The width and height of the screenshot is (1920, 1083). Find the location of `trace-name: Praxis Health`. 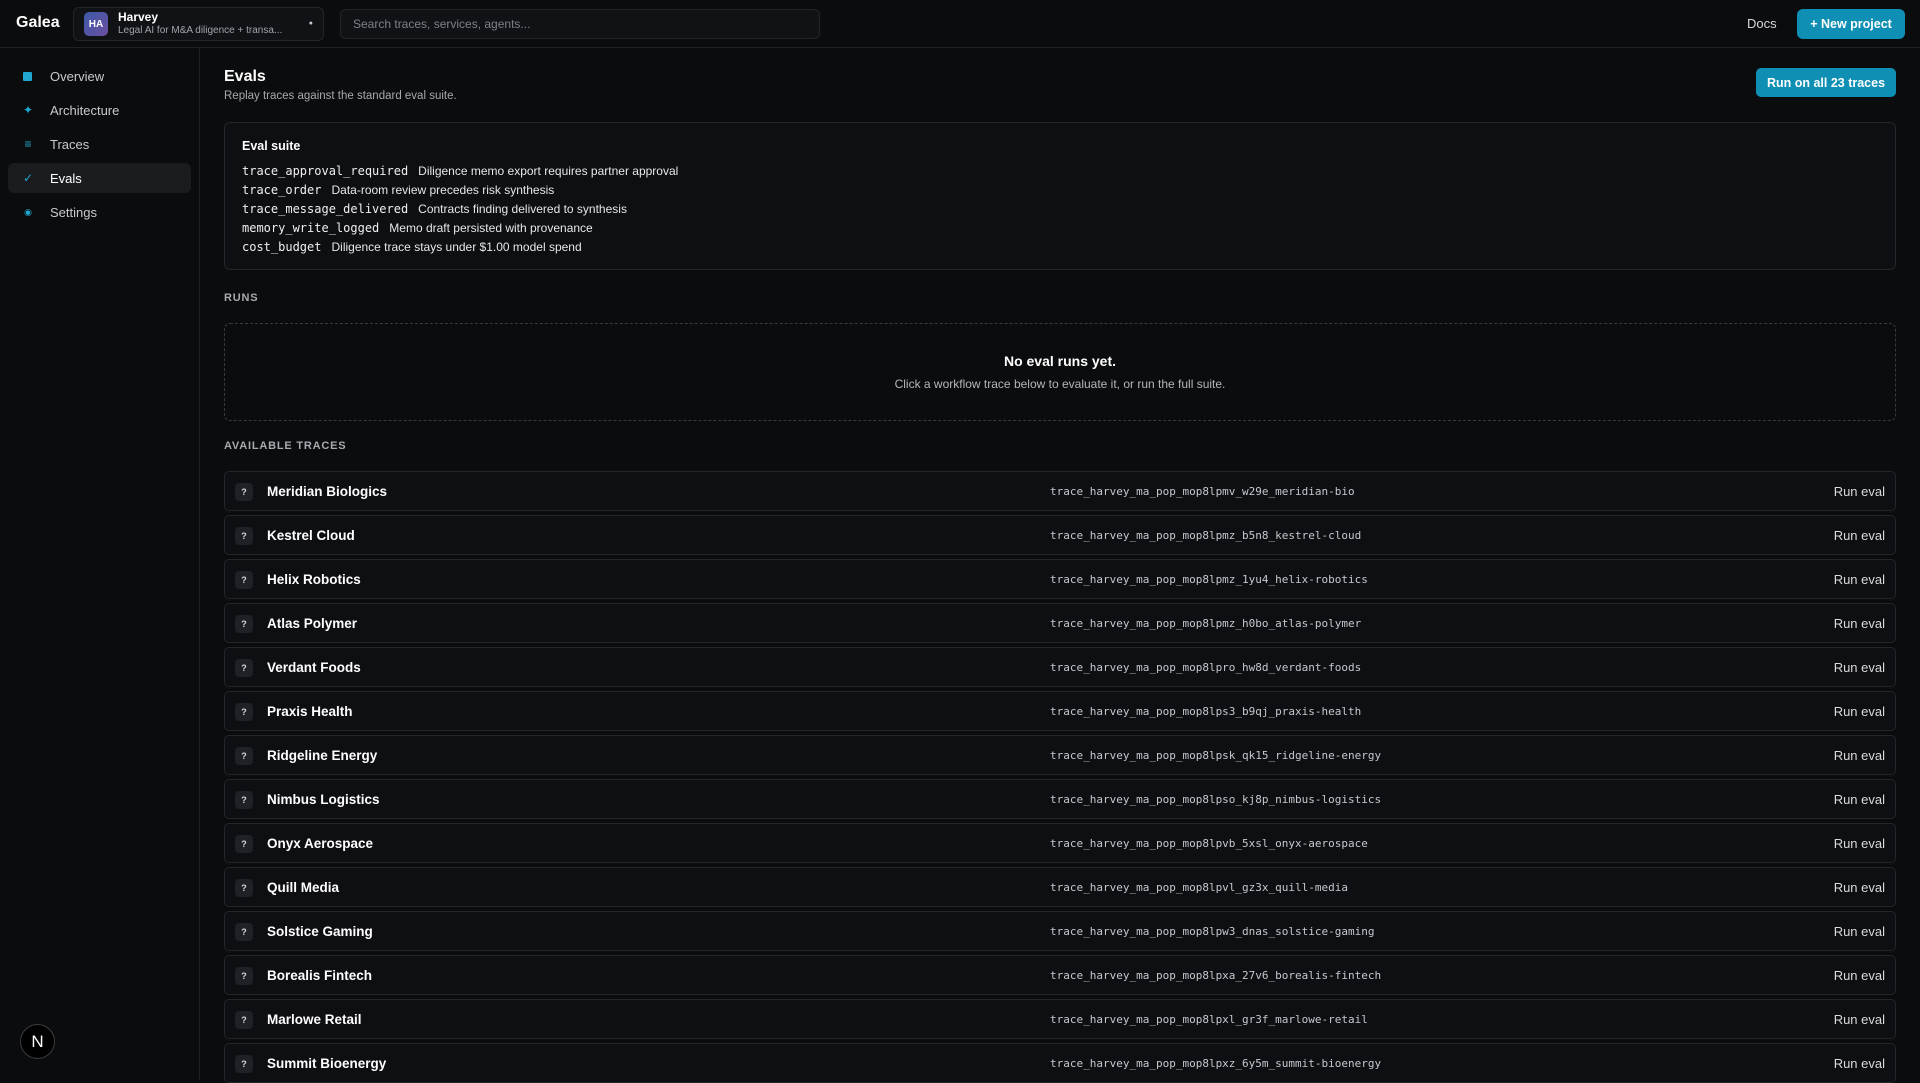

trace-name: Praxis Health is located at coordinates (310, 711).